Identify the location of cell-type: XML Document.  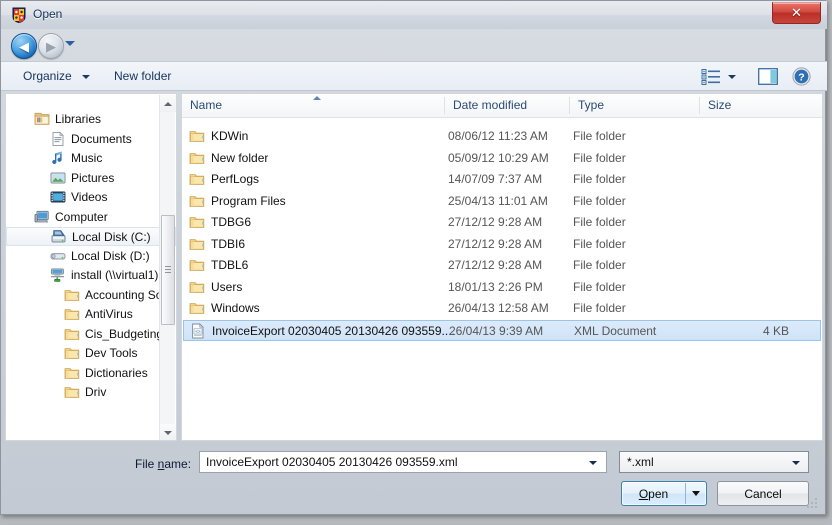
(615, 330).